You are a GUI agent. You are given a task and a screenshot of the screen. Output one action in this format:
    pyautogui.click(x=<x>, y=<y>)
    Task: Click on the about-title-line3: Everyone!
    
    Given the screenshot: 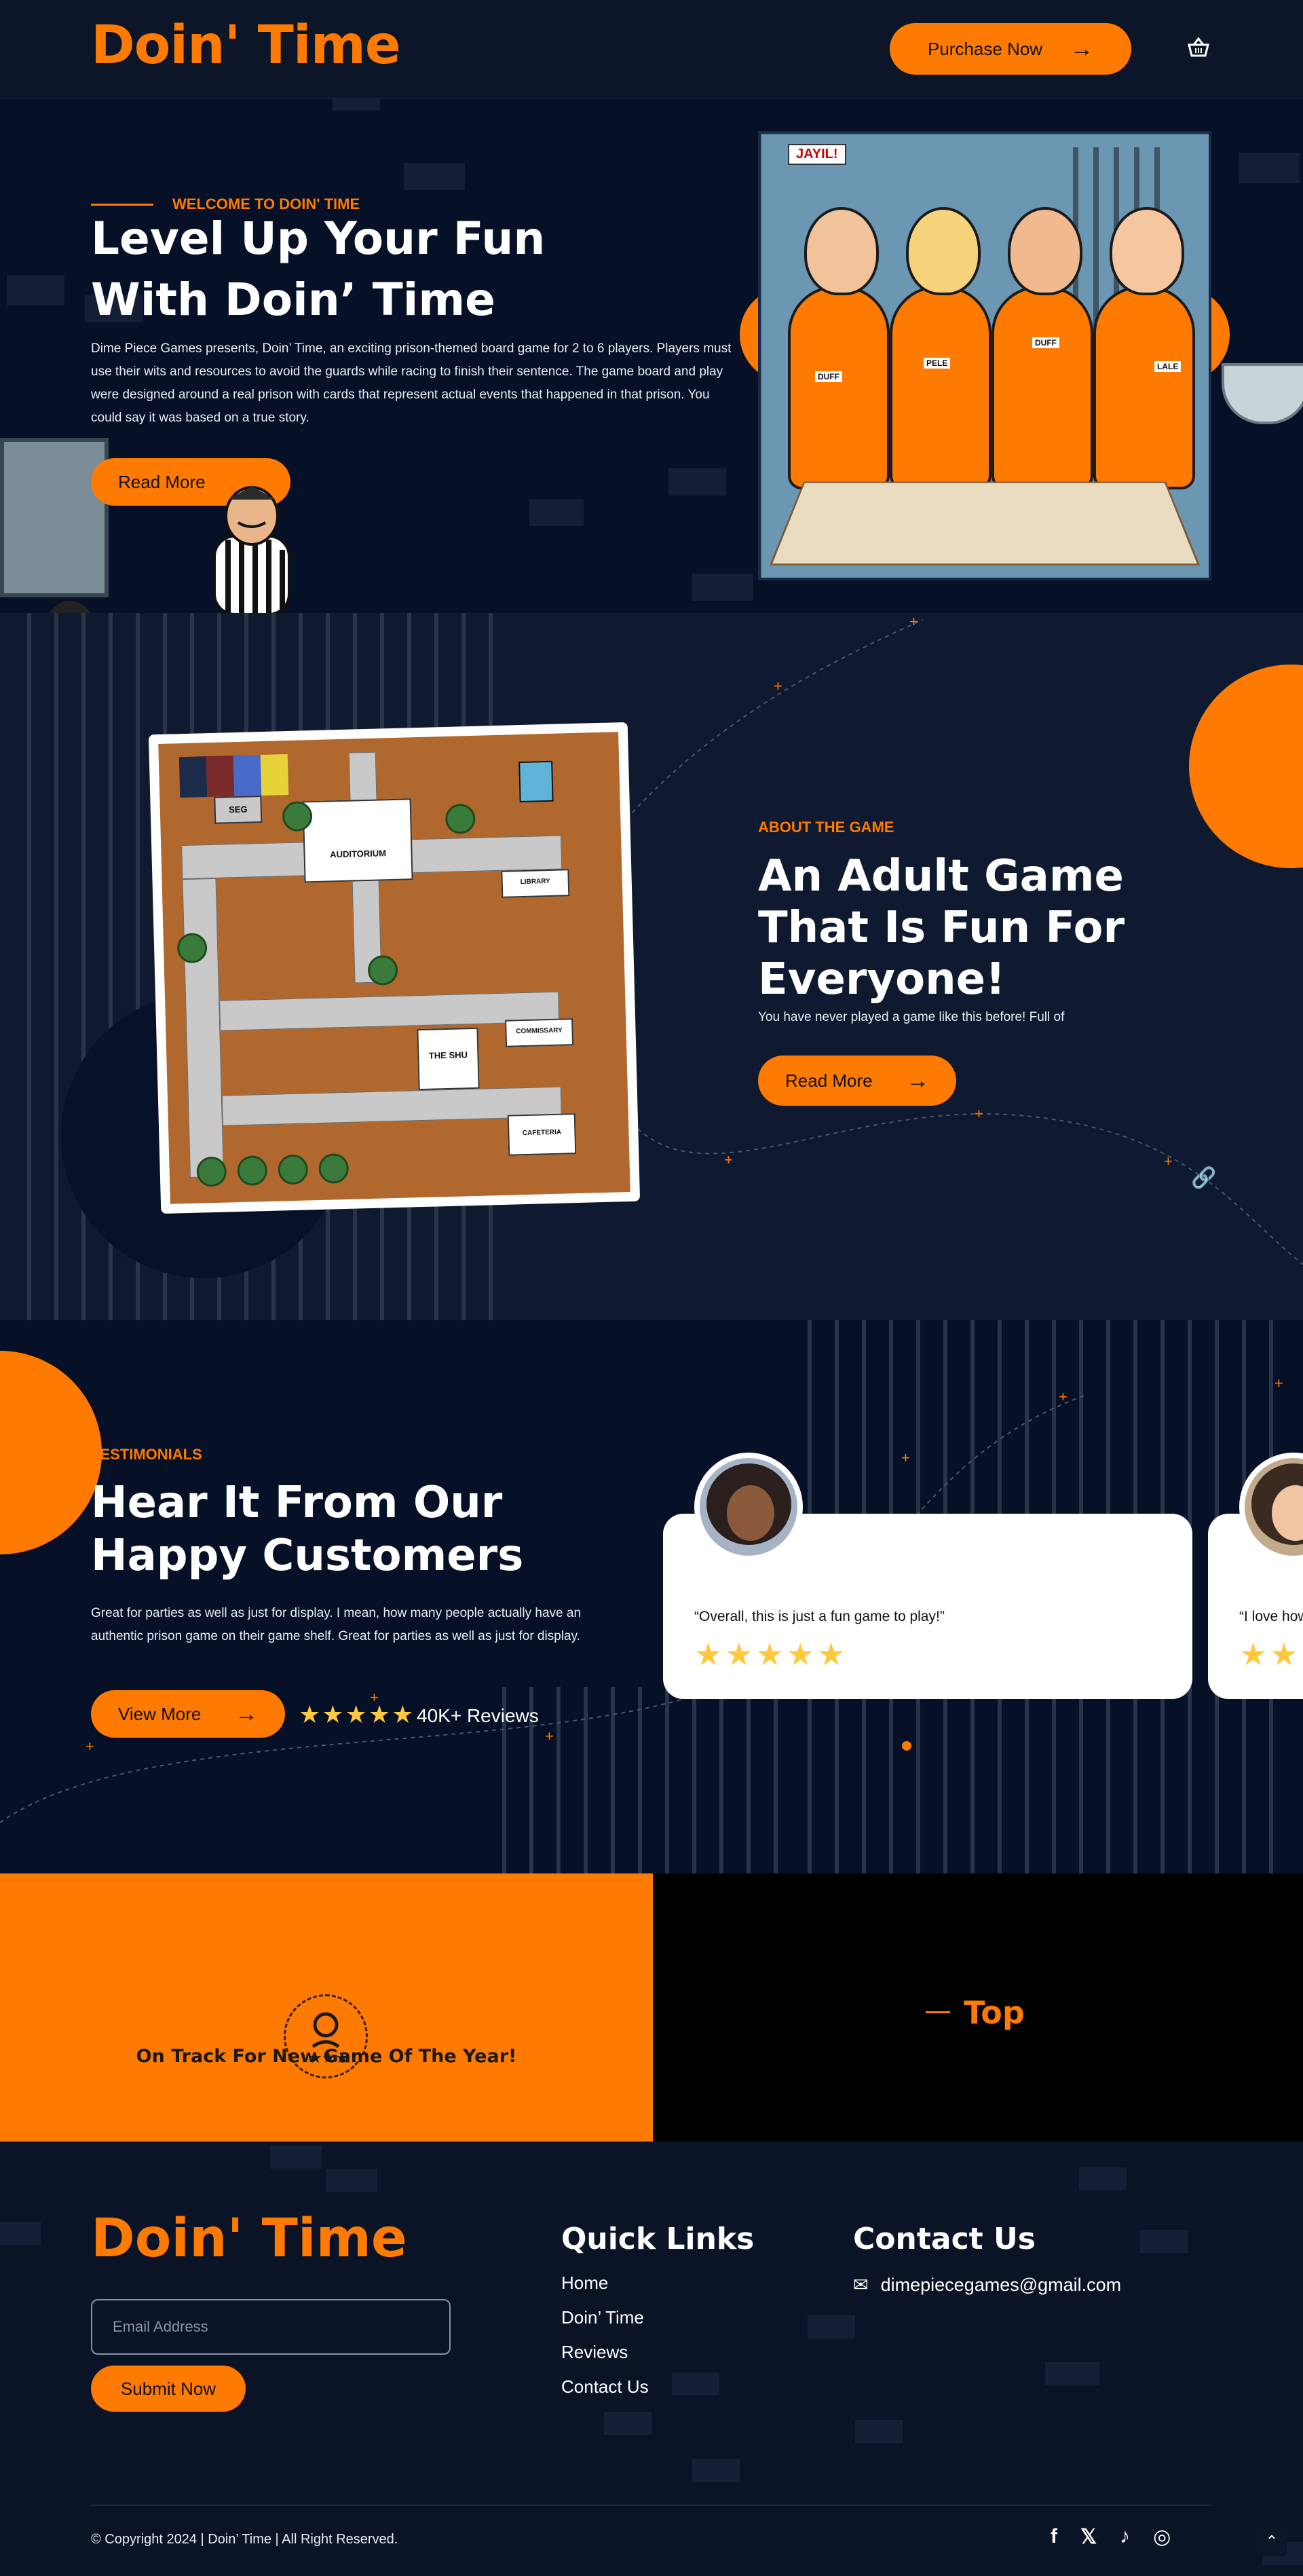 What is the action you would take?
    pyautogui.click(x=882, y=980)
    